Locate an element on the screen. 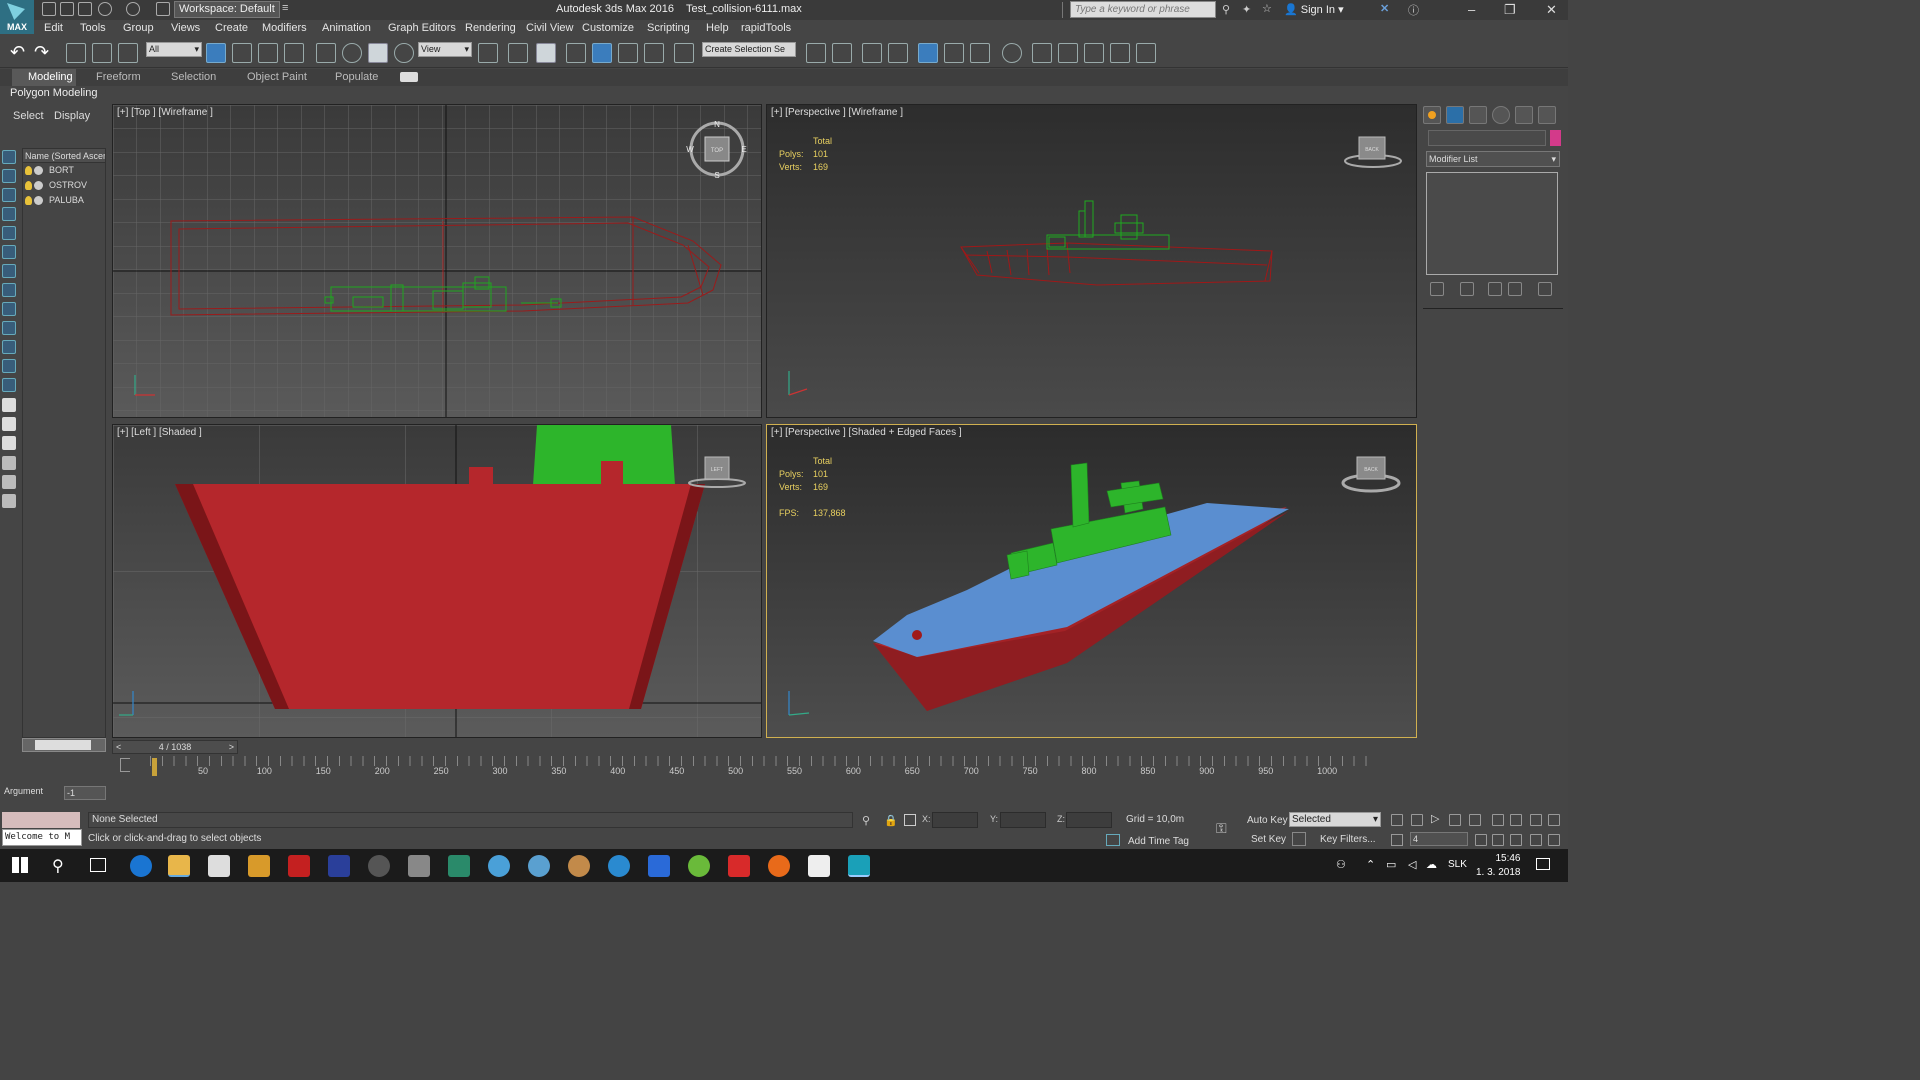 Image resolution: width=1920 pixels, height=1080 pixels. display-groups-icon is located at coordinates (9, 290).